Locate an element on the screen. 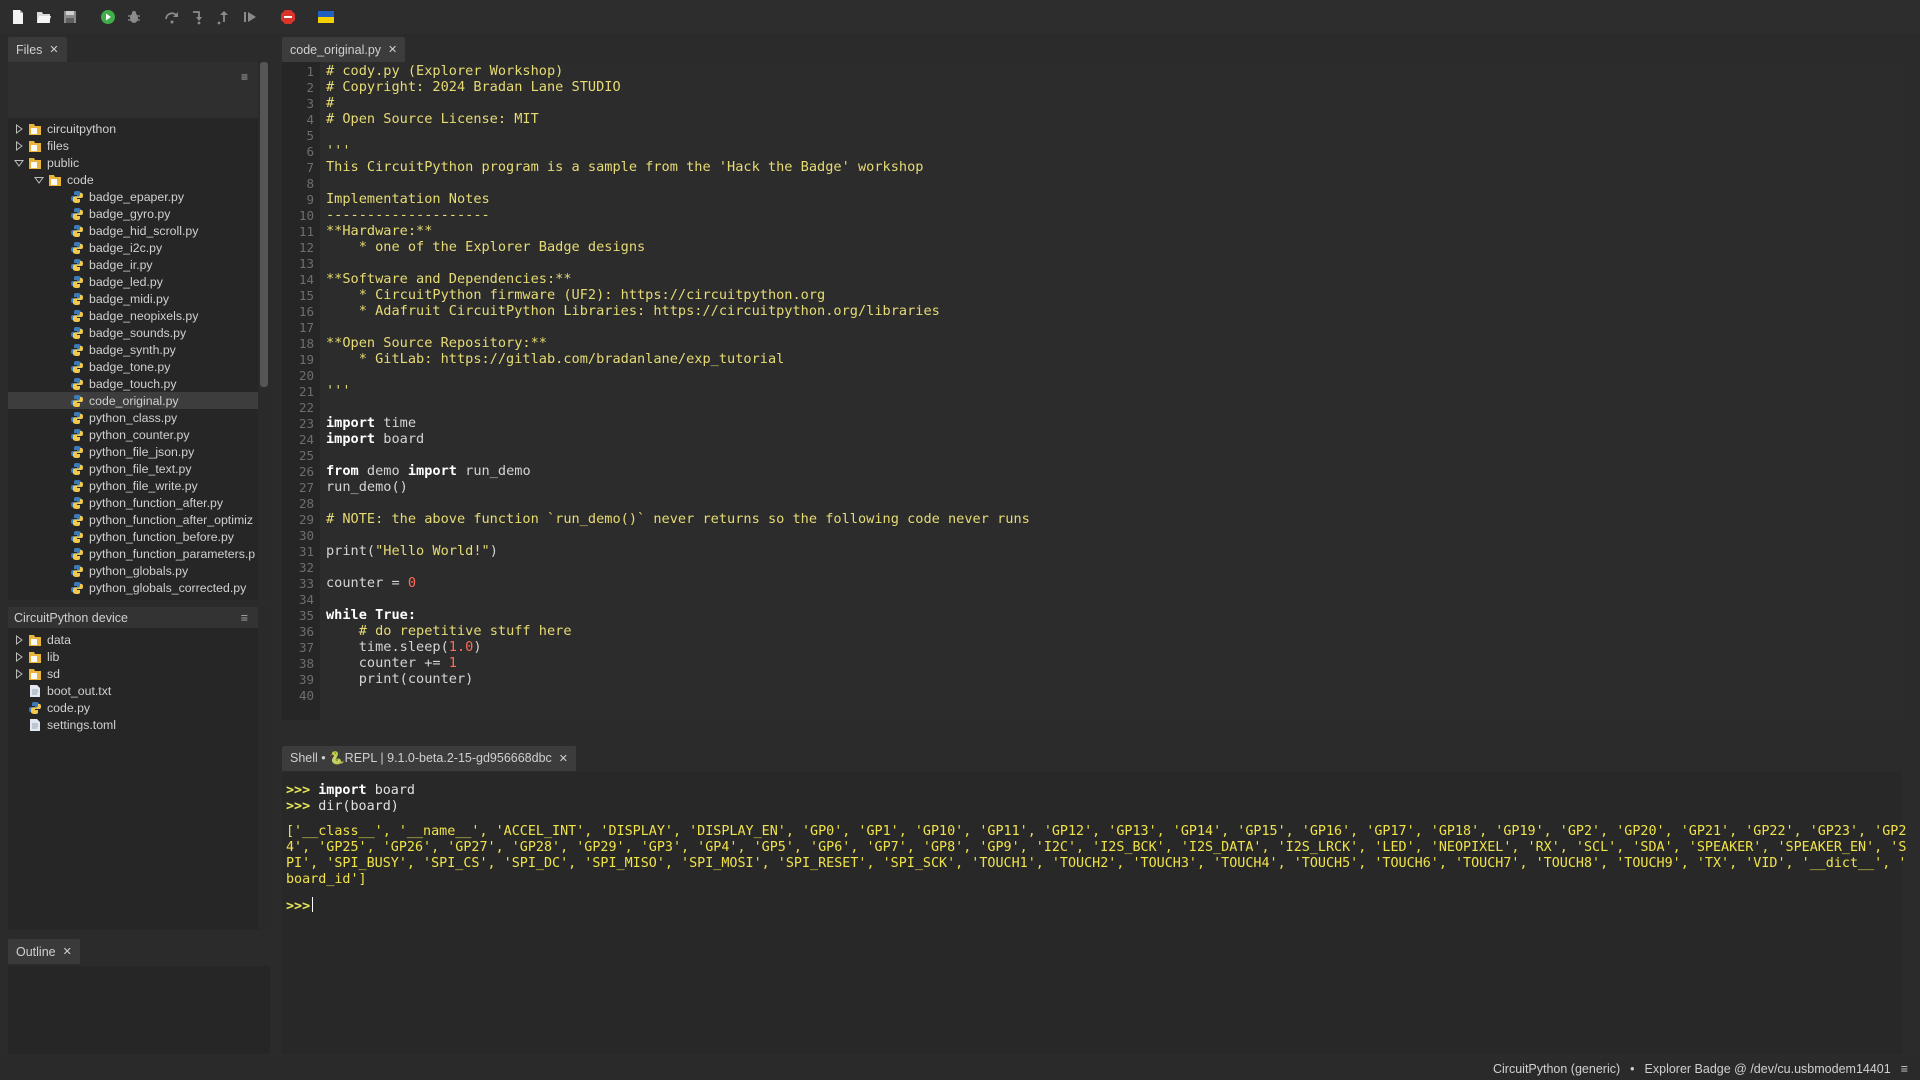 The image size is (1920, 1080). code-line: while True: is located at coordinates (371, 615).